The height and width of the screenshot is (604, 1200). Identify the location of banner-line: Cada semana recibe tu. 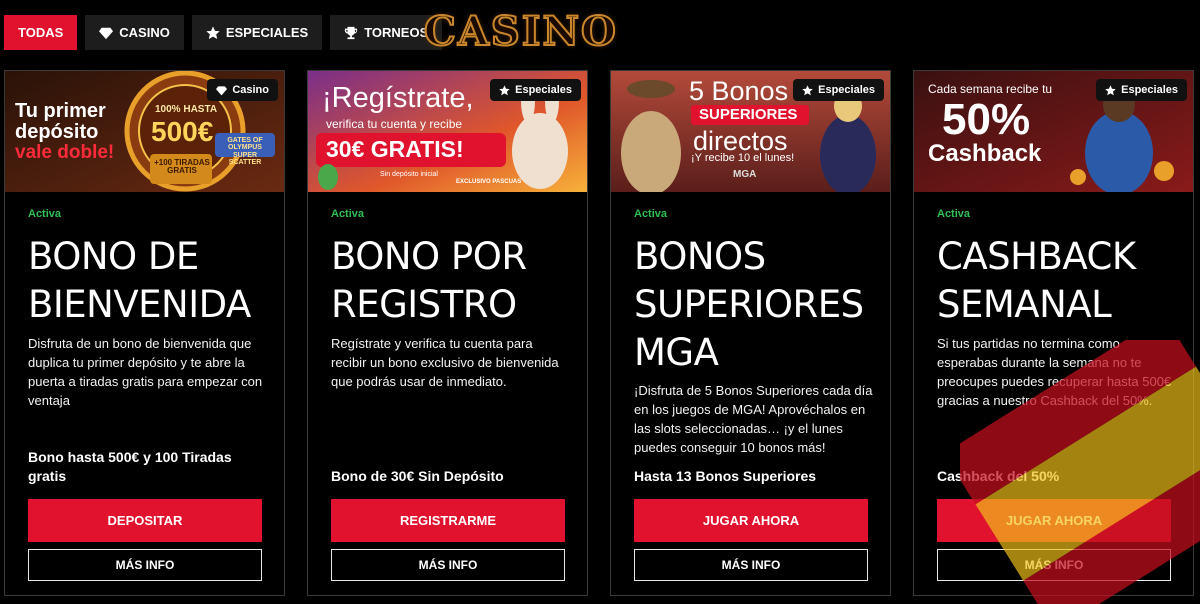
(990, 89).